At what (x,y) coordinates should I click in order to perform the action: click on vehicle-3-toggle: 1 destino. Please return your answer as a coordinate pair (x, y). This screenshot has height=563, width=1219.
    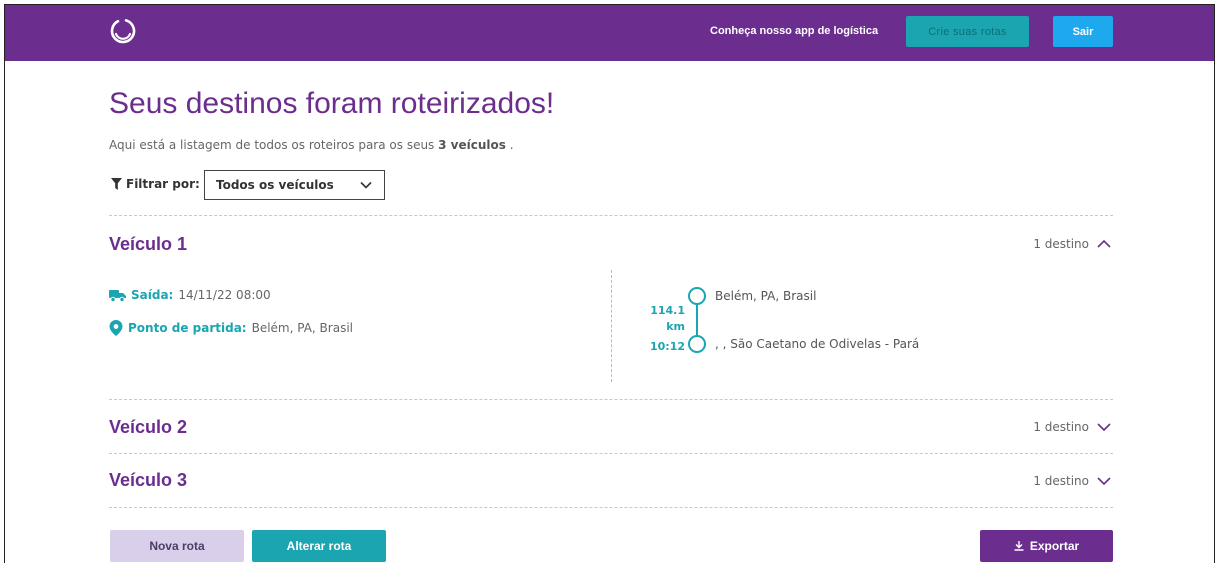
    Looking at the image, I should click on (1072, 481).